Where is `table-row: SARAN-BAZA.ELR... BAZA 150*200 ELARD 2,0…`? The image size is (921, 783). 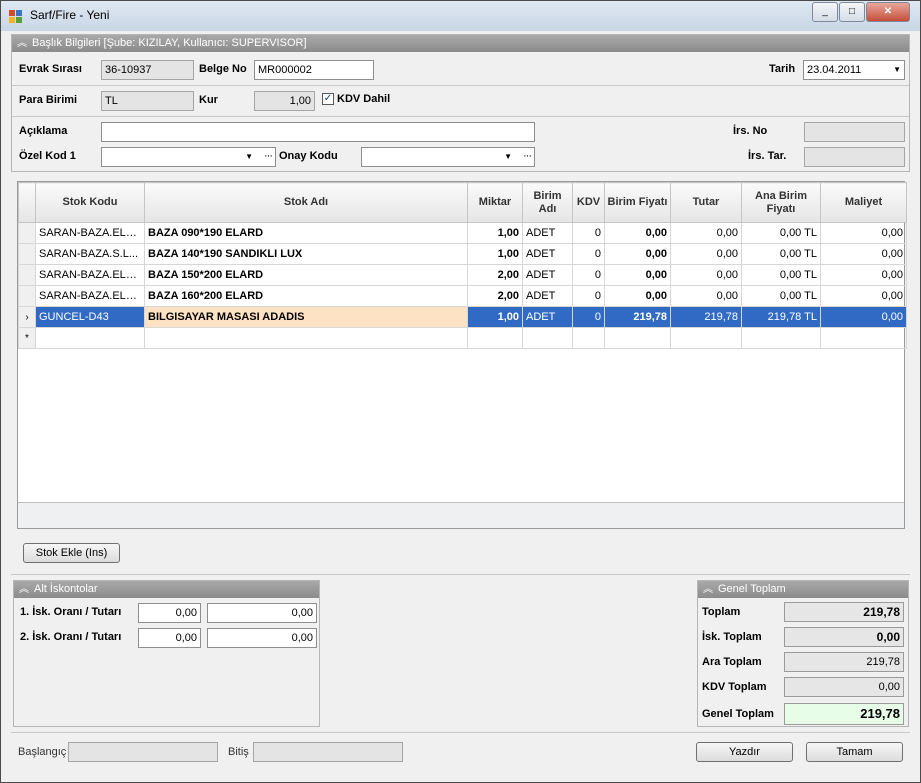 table-row: SARAN-BAZA.ELR... BAZA 150*200 ELARD 2,0… is located at coordinates (462, 275).